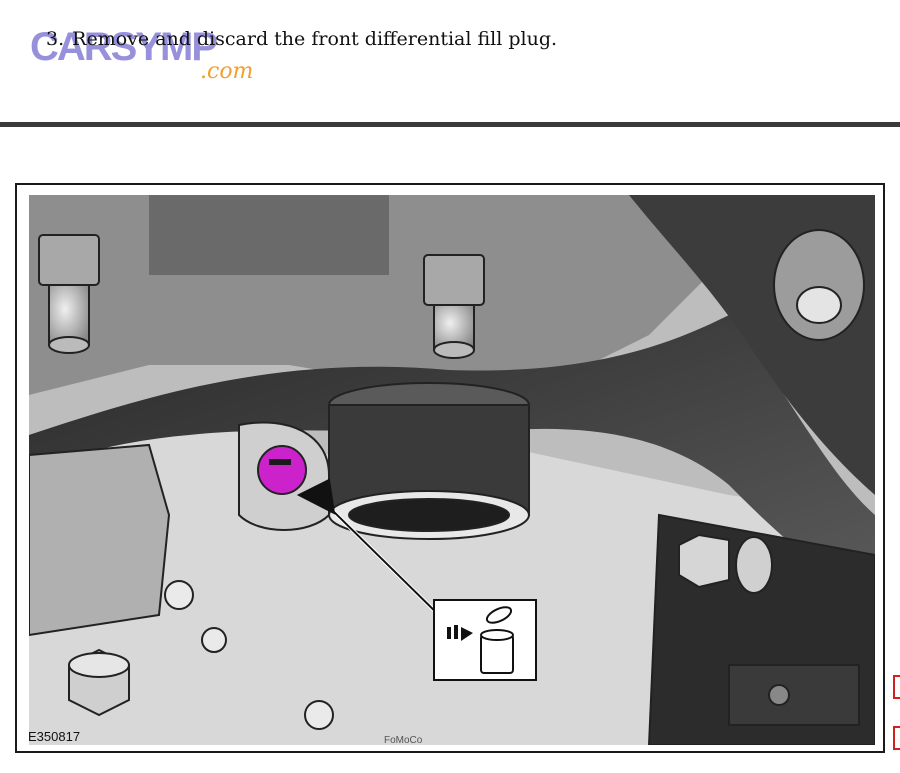 The width and height of the screenshot is (900, 773). Describe the element at coordinates (54, 736) in the screenshot. I see `figure-id-label: E350817` at that location.